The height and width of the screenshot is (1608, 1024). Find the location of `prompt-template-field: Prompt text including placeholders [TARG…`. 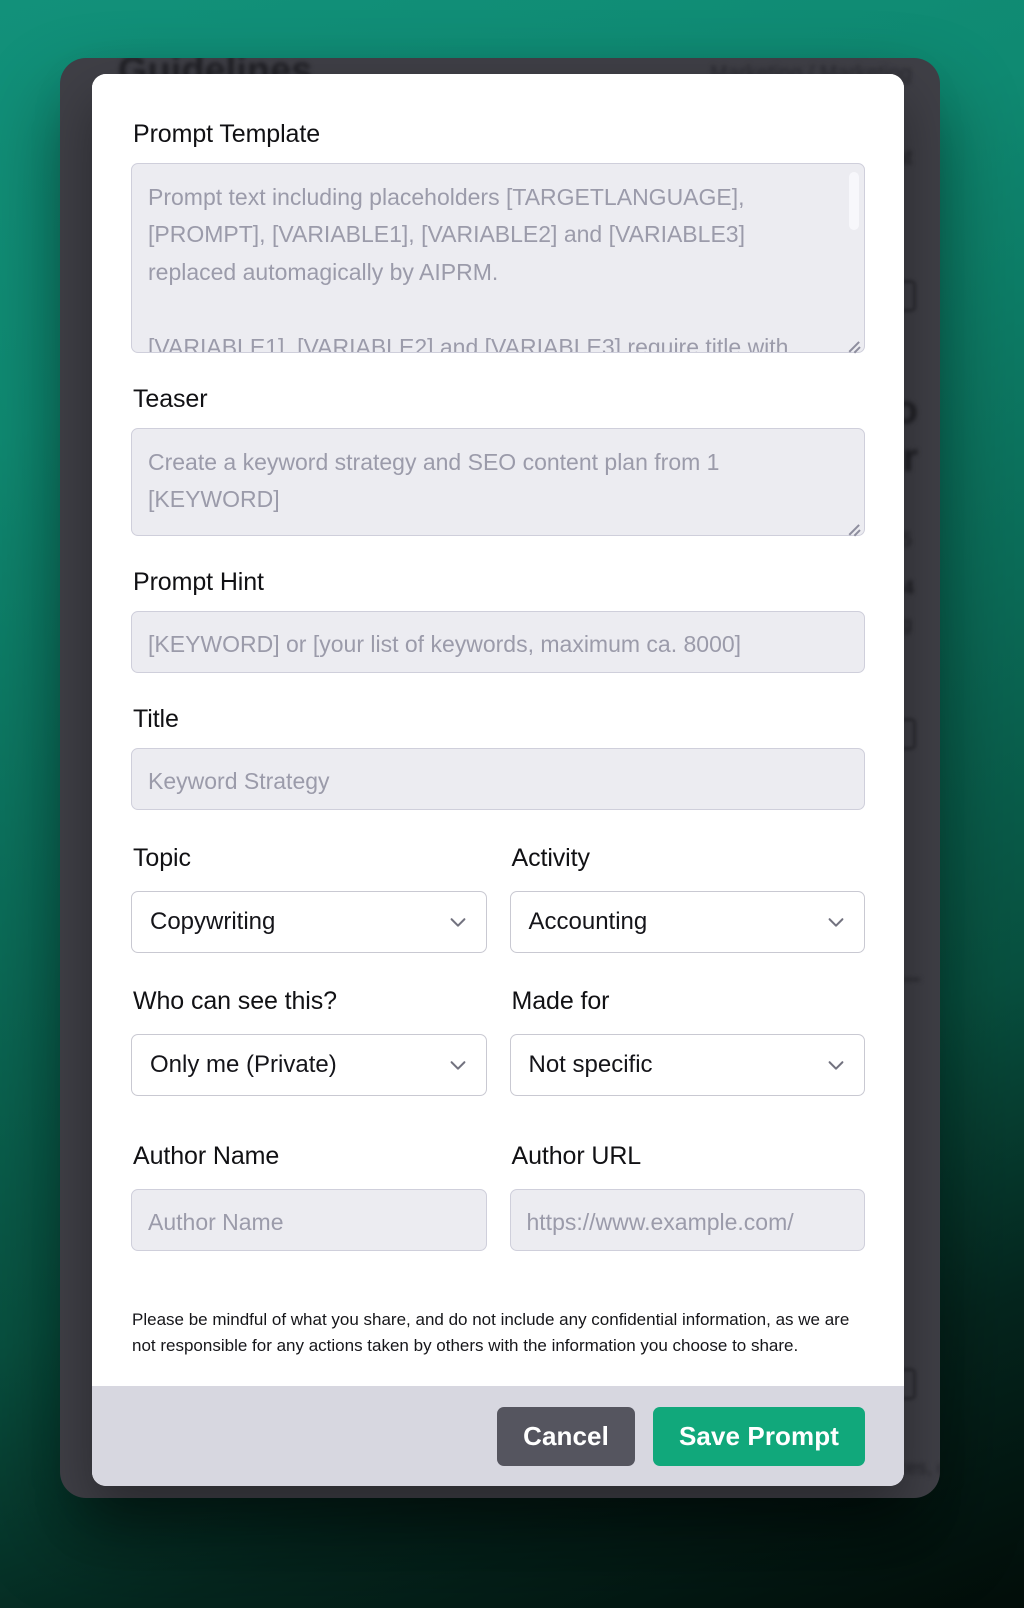

prompt-template-field: Prompt text including placeholders [TARG… is located at coordinates (498, 258).